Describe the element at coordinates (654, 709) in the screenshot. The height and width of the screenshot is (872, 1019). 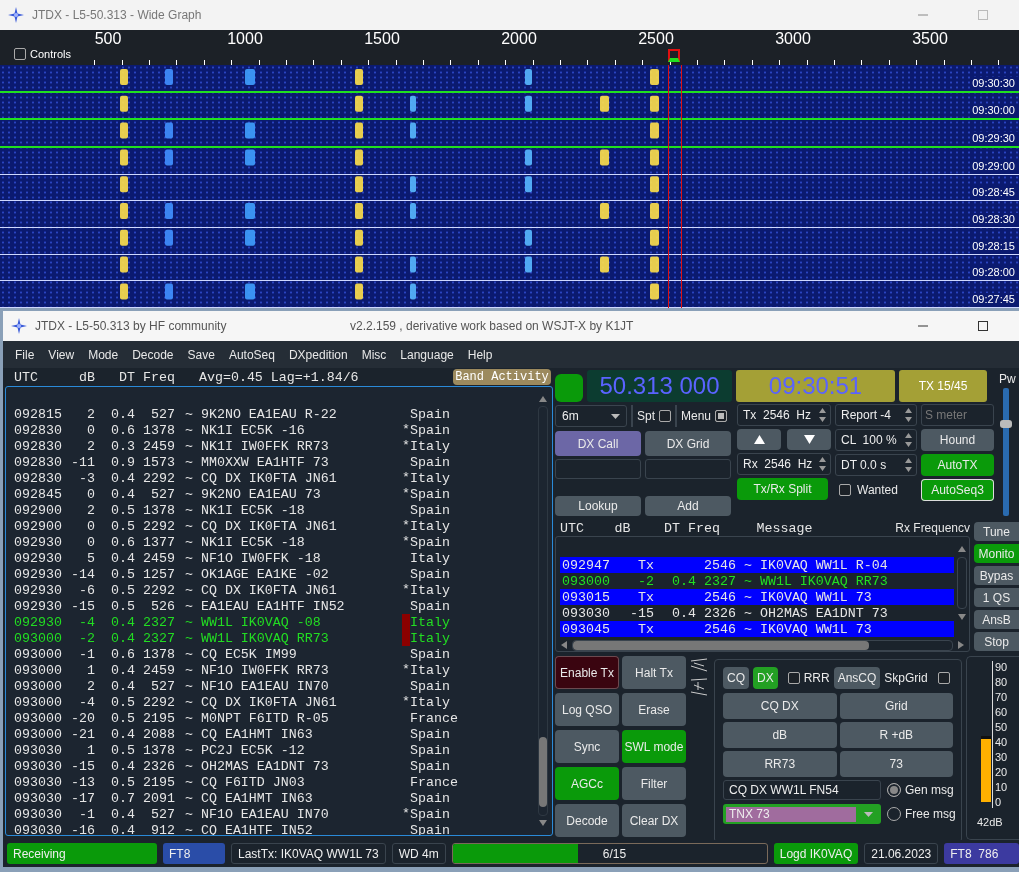
I see `action-button: Erase` at that location.